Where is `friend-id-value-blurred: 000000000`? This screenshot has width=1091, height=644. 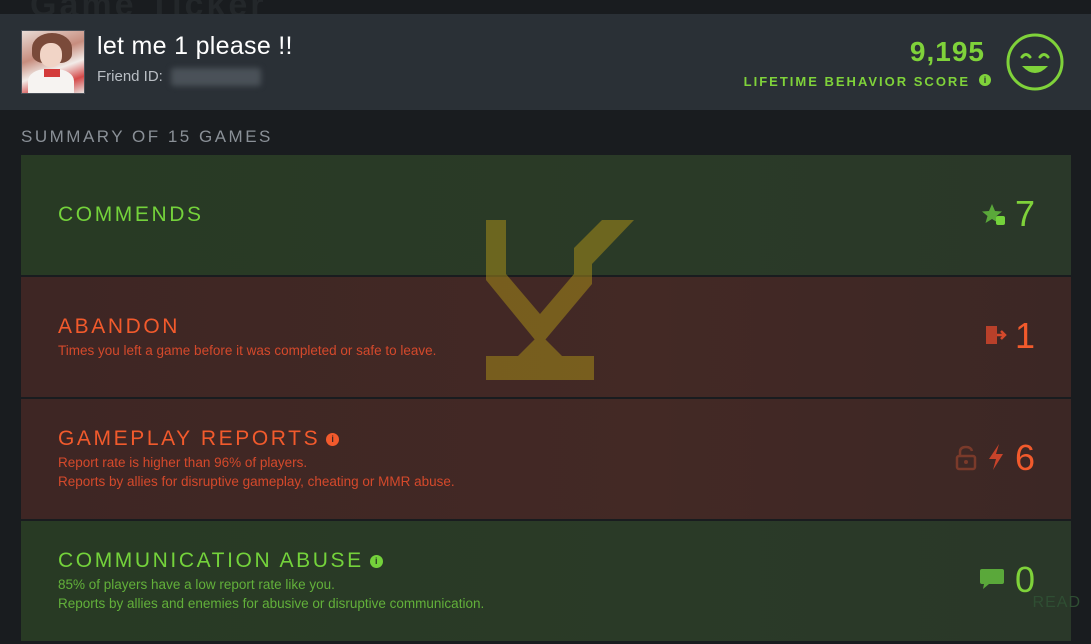 friend-id-value-blurred: 000000000 is located at coordinates (216, 77).